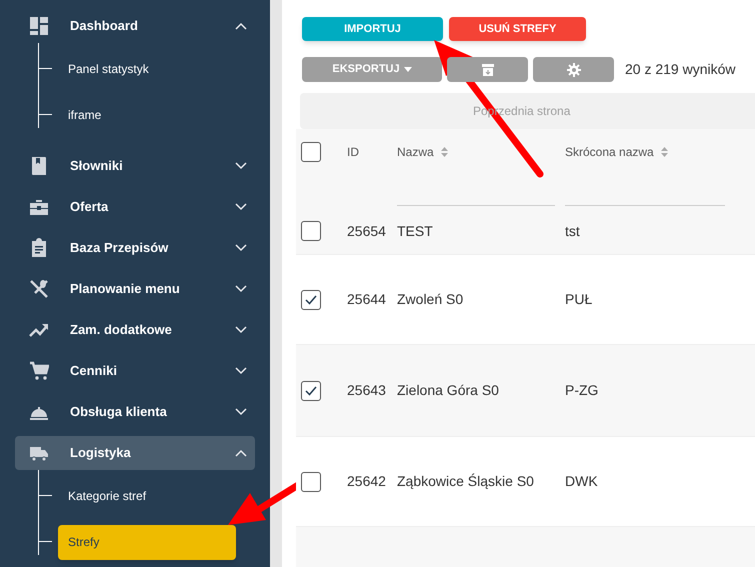  I want to click on table-cell: DWK, so click(581, 481).